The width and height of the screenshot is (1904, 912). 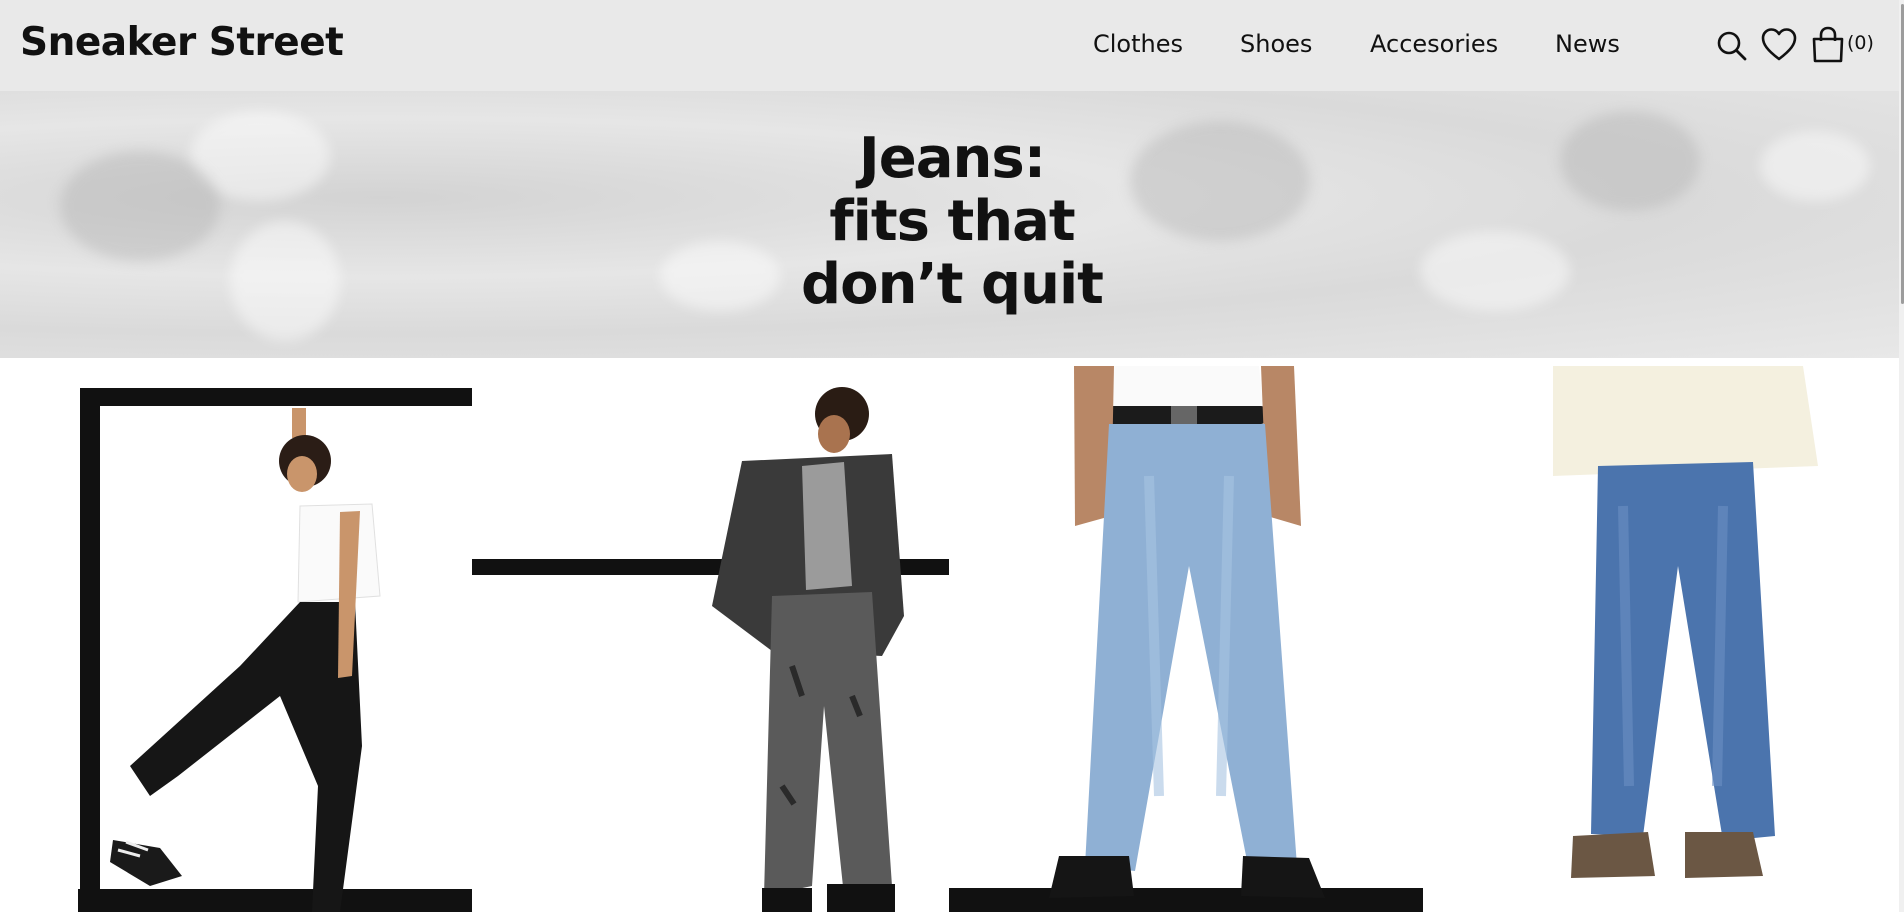 I want to click on cart-button: (0), so click(x=1853, y=45).